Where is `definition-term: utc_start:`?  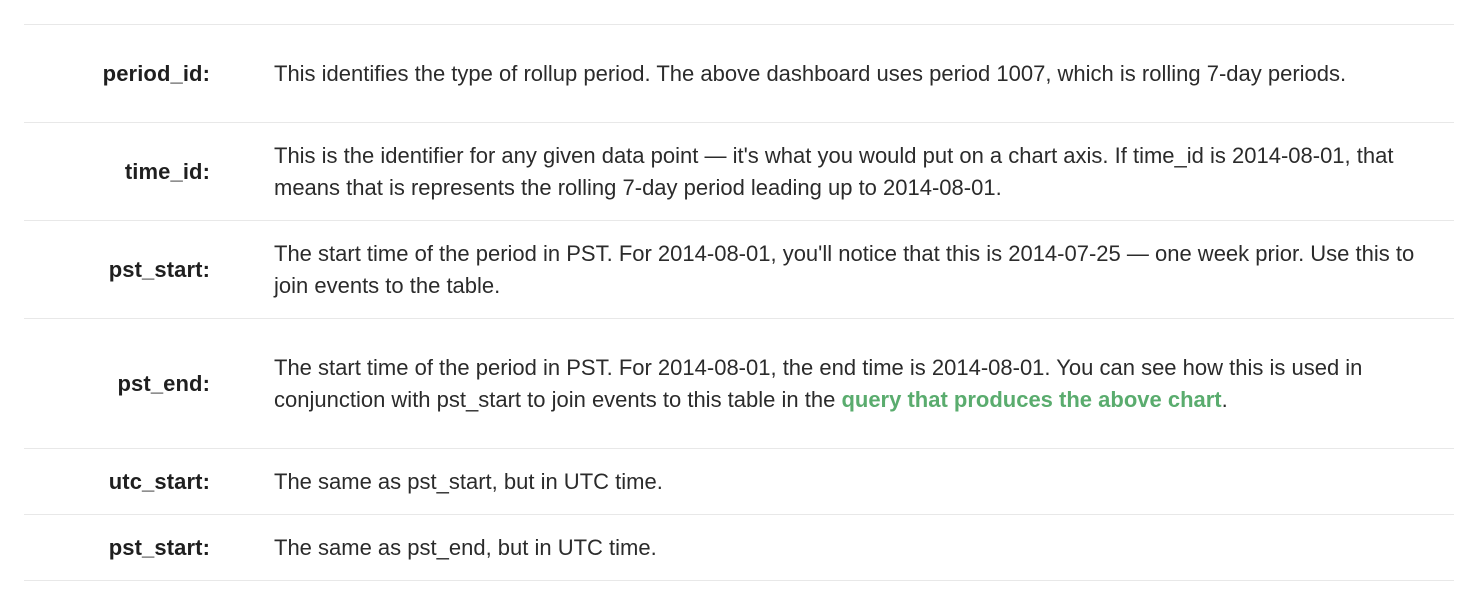
definition-term: utc_start: is located at coordinates (159, 481).